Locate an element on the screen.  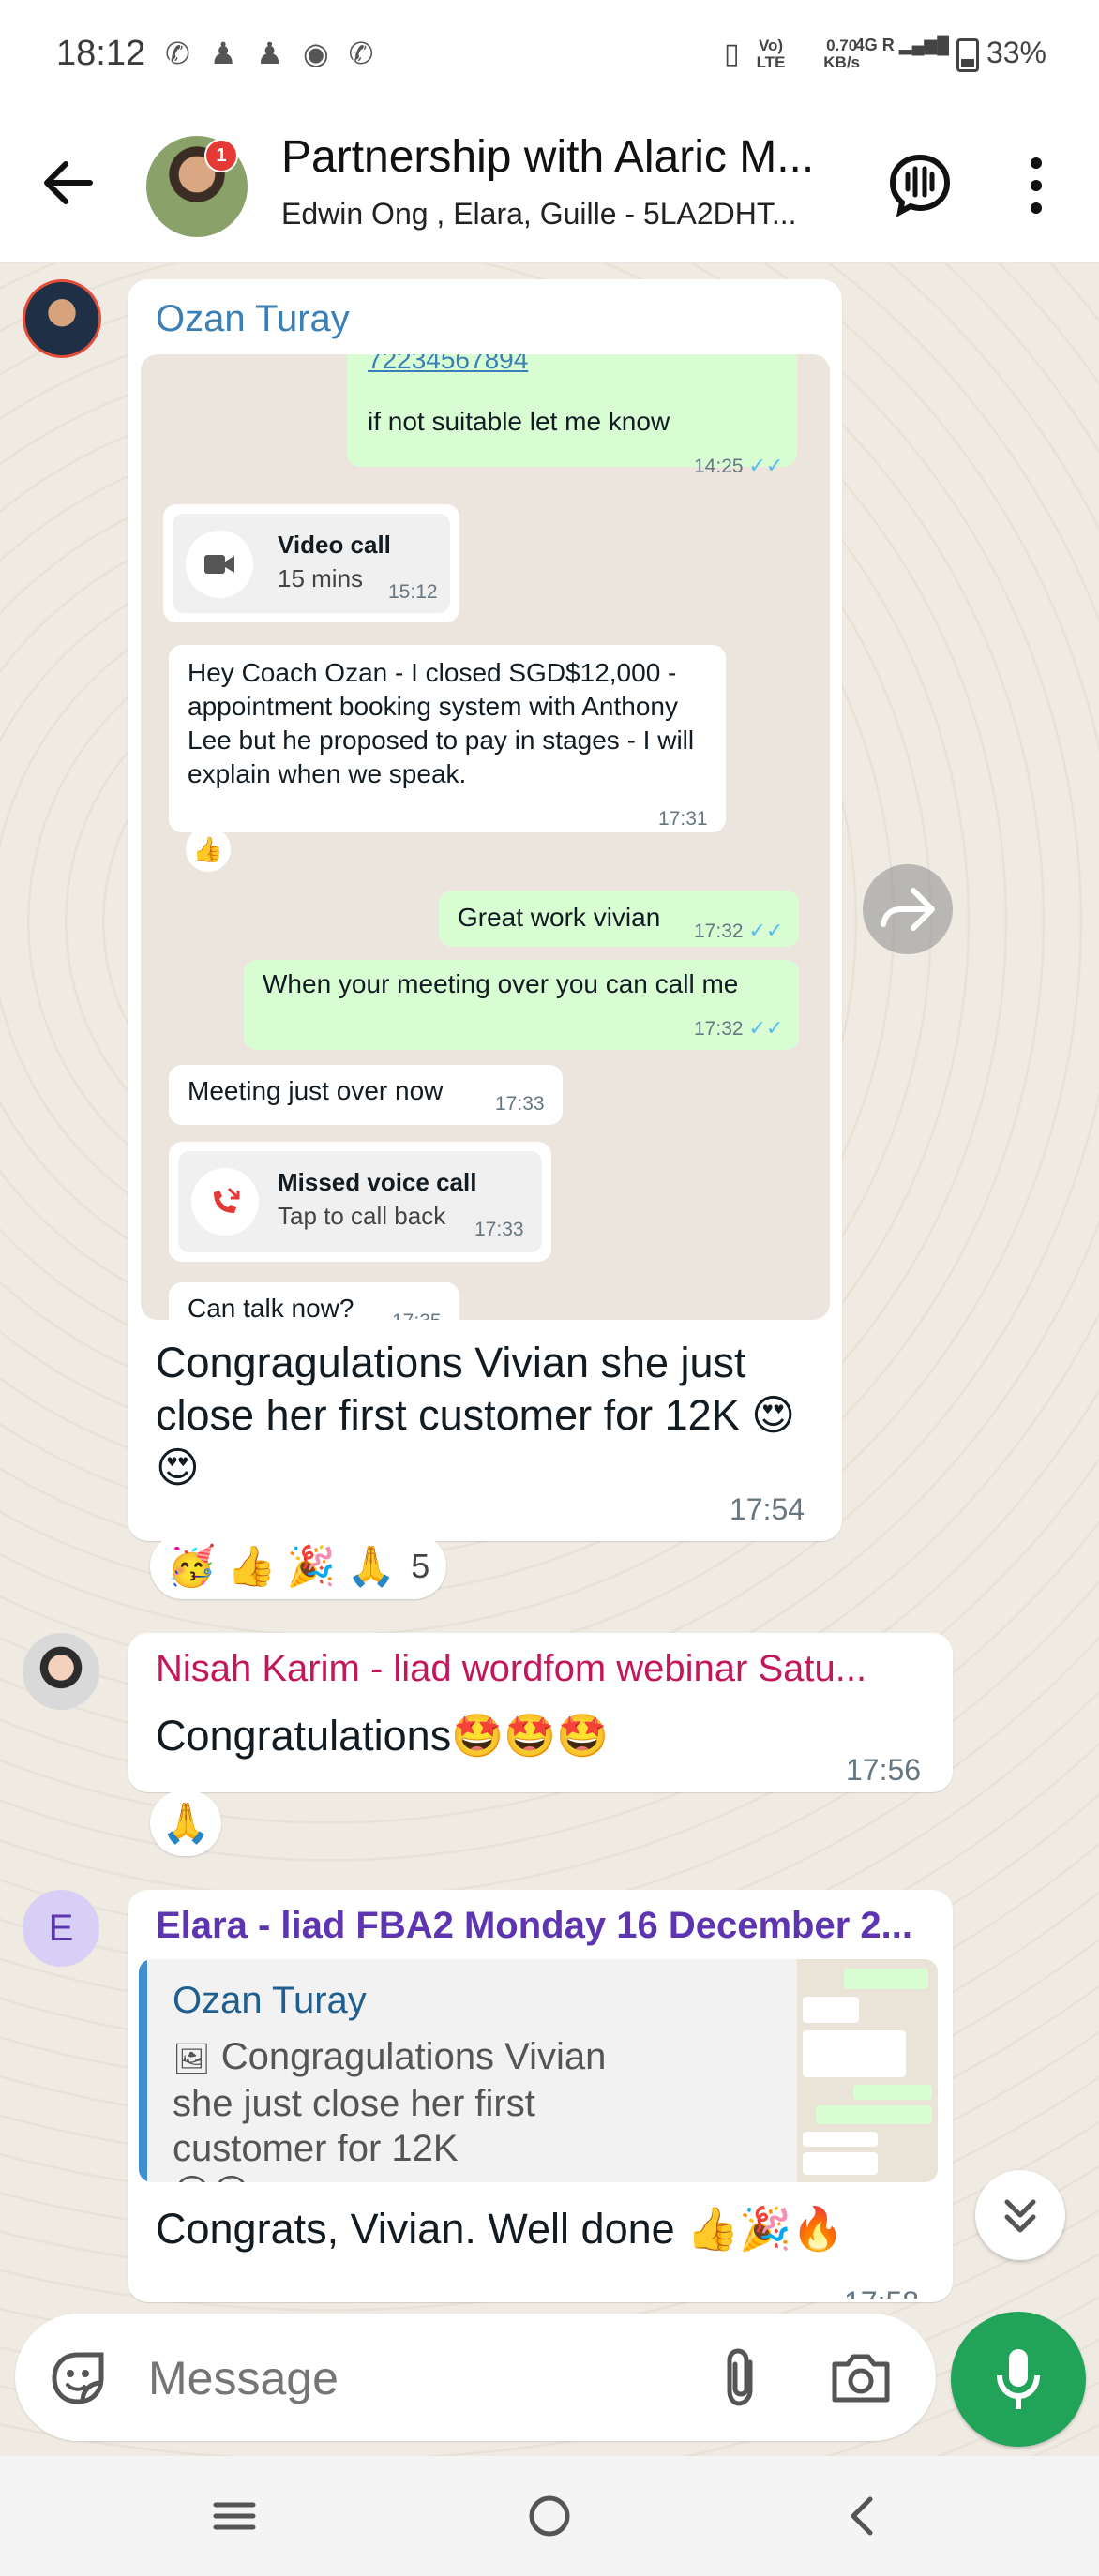
video-camera-icon is located at coordinates (219, 565).